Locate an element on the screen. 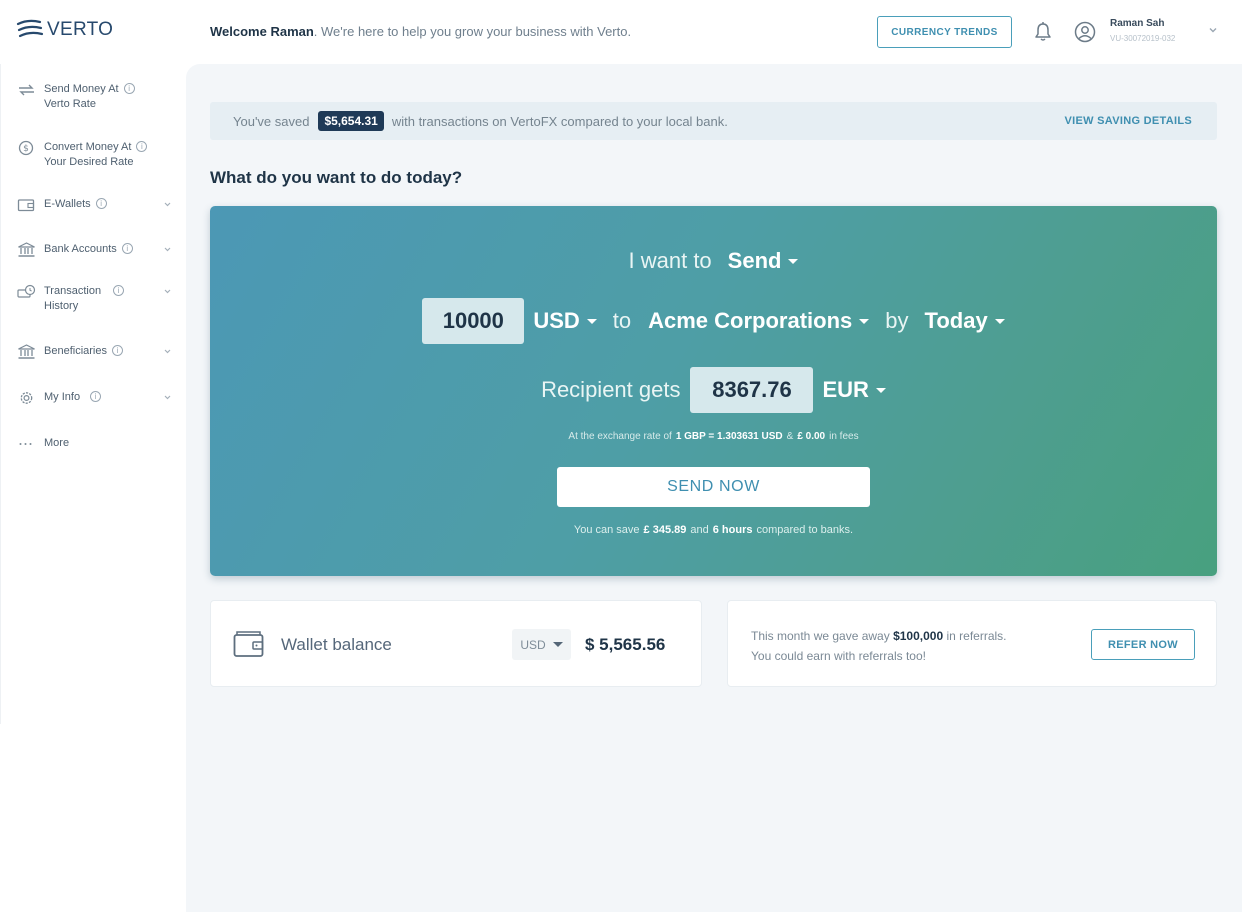 The height and width of the screenshot is (912, 1242). to-label: to is located at coordinates (622, 320).